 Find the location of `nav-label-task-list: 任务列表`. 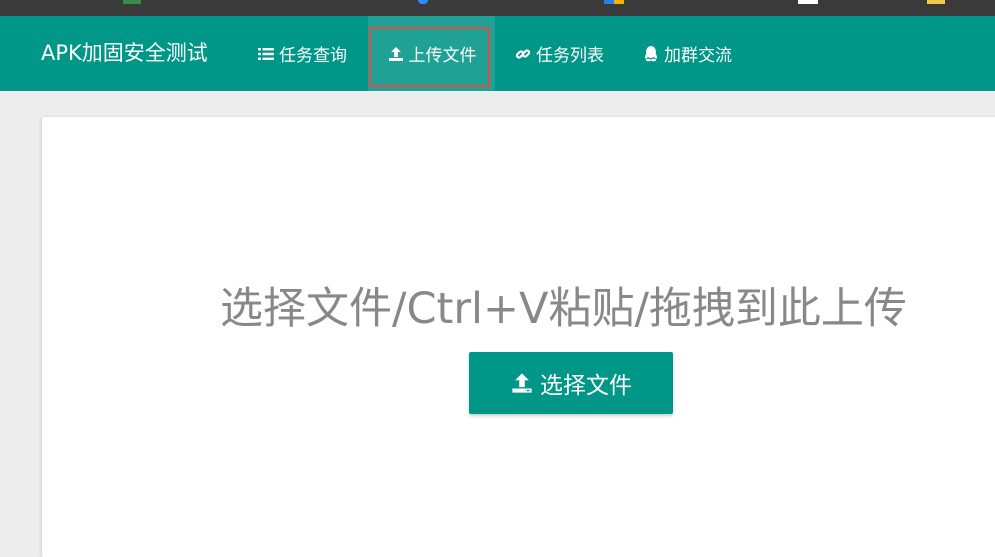

nav-label-task-list: 任务列表 is located at coordinates (570, 56).